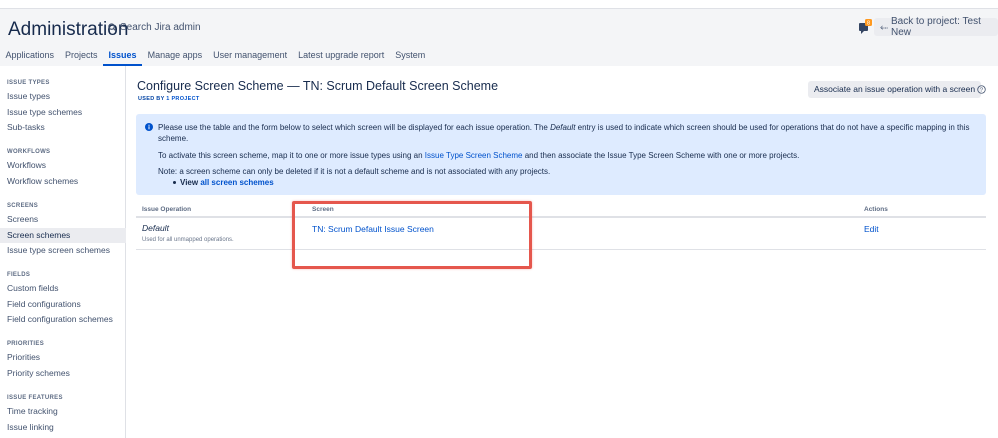  I want to click on sidebar-heading: PRIORITIES, so click(26, 344).